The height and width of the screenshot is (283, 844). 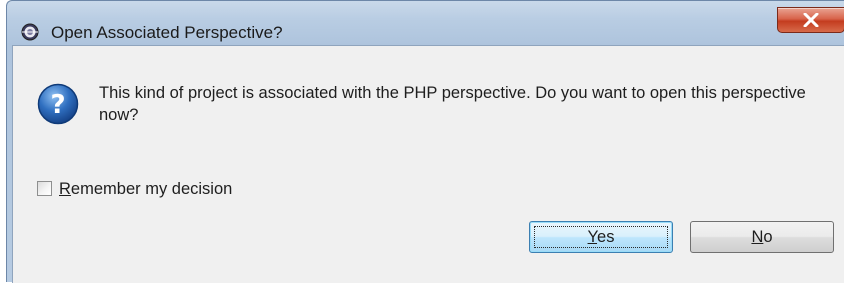 I want to click on close-icon, so click(x=811, y=20).